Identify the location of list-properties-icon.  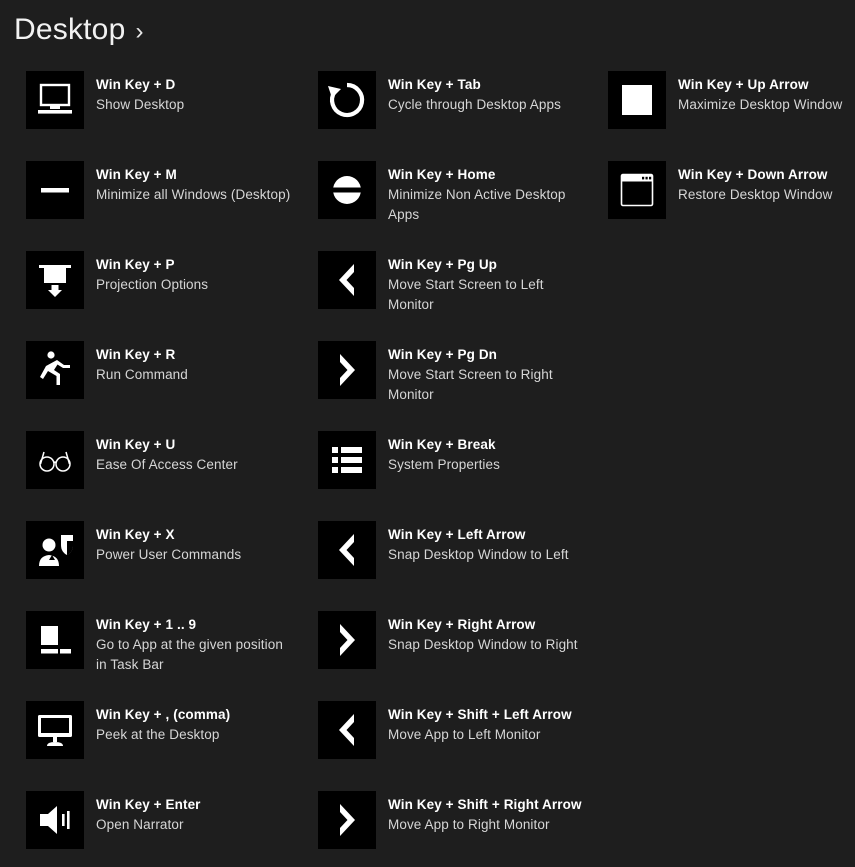
(347, 460).